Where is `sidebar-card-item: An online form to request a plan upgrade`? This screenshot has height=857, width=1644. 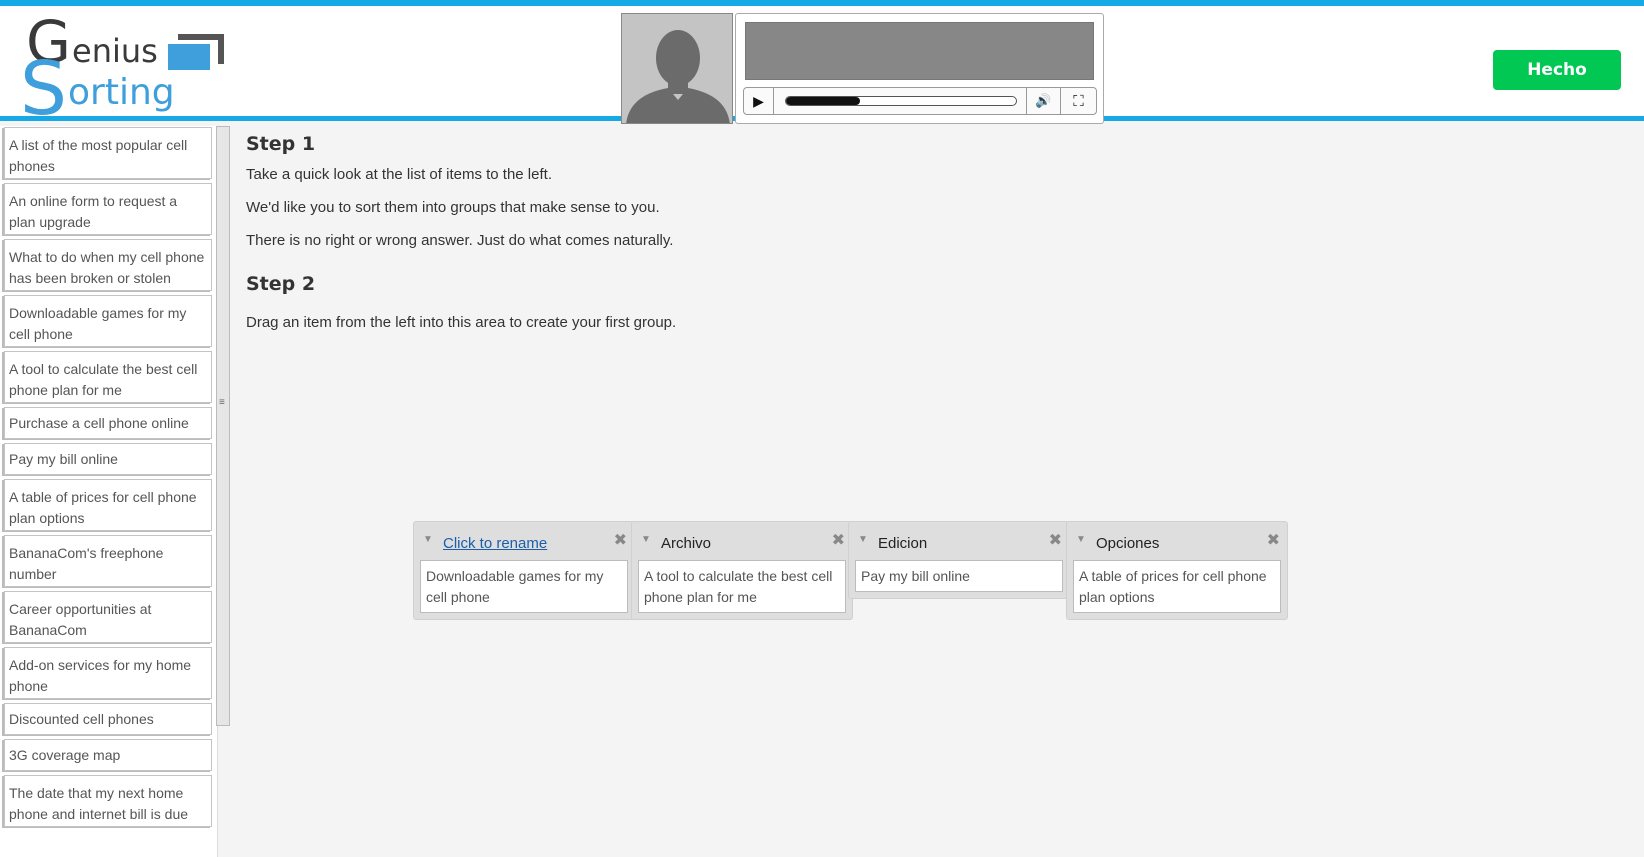 sidebar-card-item: An online form to request a plan upgrade is located at coordinates (108, 209).